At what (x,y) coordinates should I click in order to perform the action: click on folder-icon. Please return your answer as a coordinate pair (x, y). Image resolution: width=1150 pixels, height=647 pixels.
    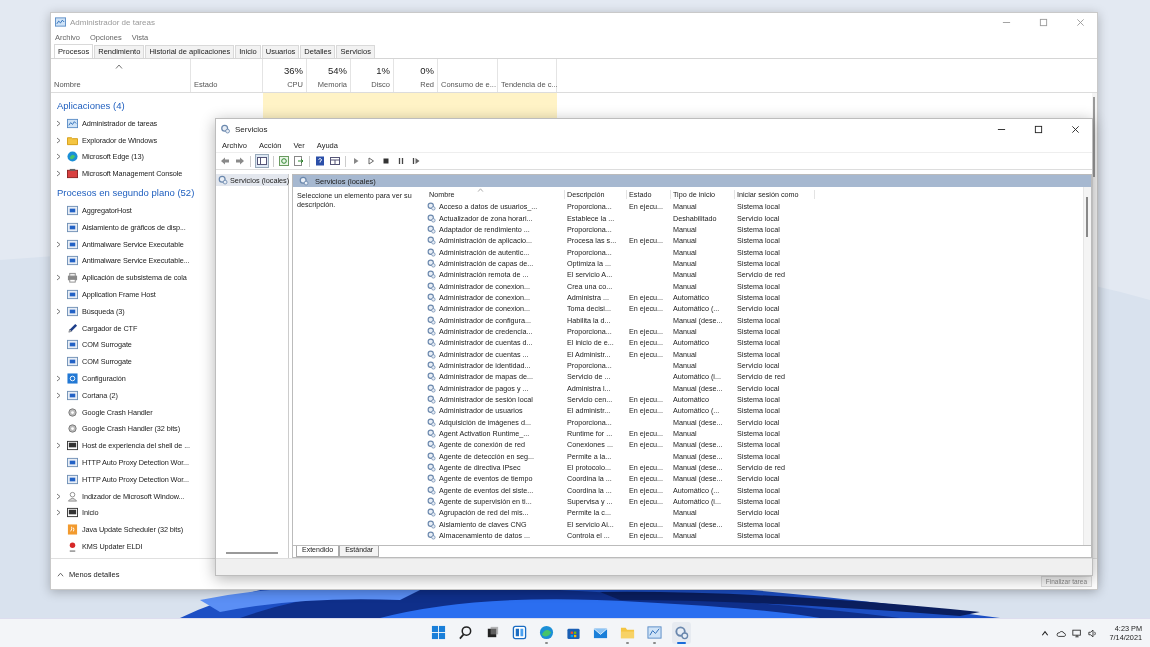
    Looking at the image, I should click on (72, 140).